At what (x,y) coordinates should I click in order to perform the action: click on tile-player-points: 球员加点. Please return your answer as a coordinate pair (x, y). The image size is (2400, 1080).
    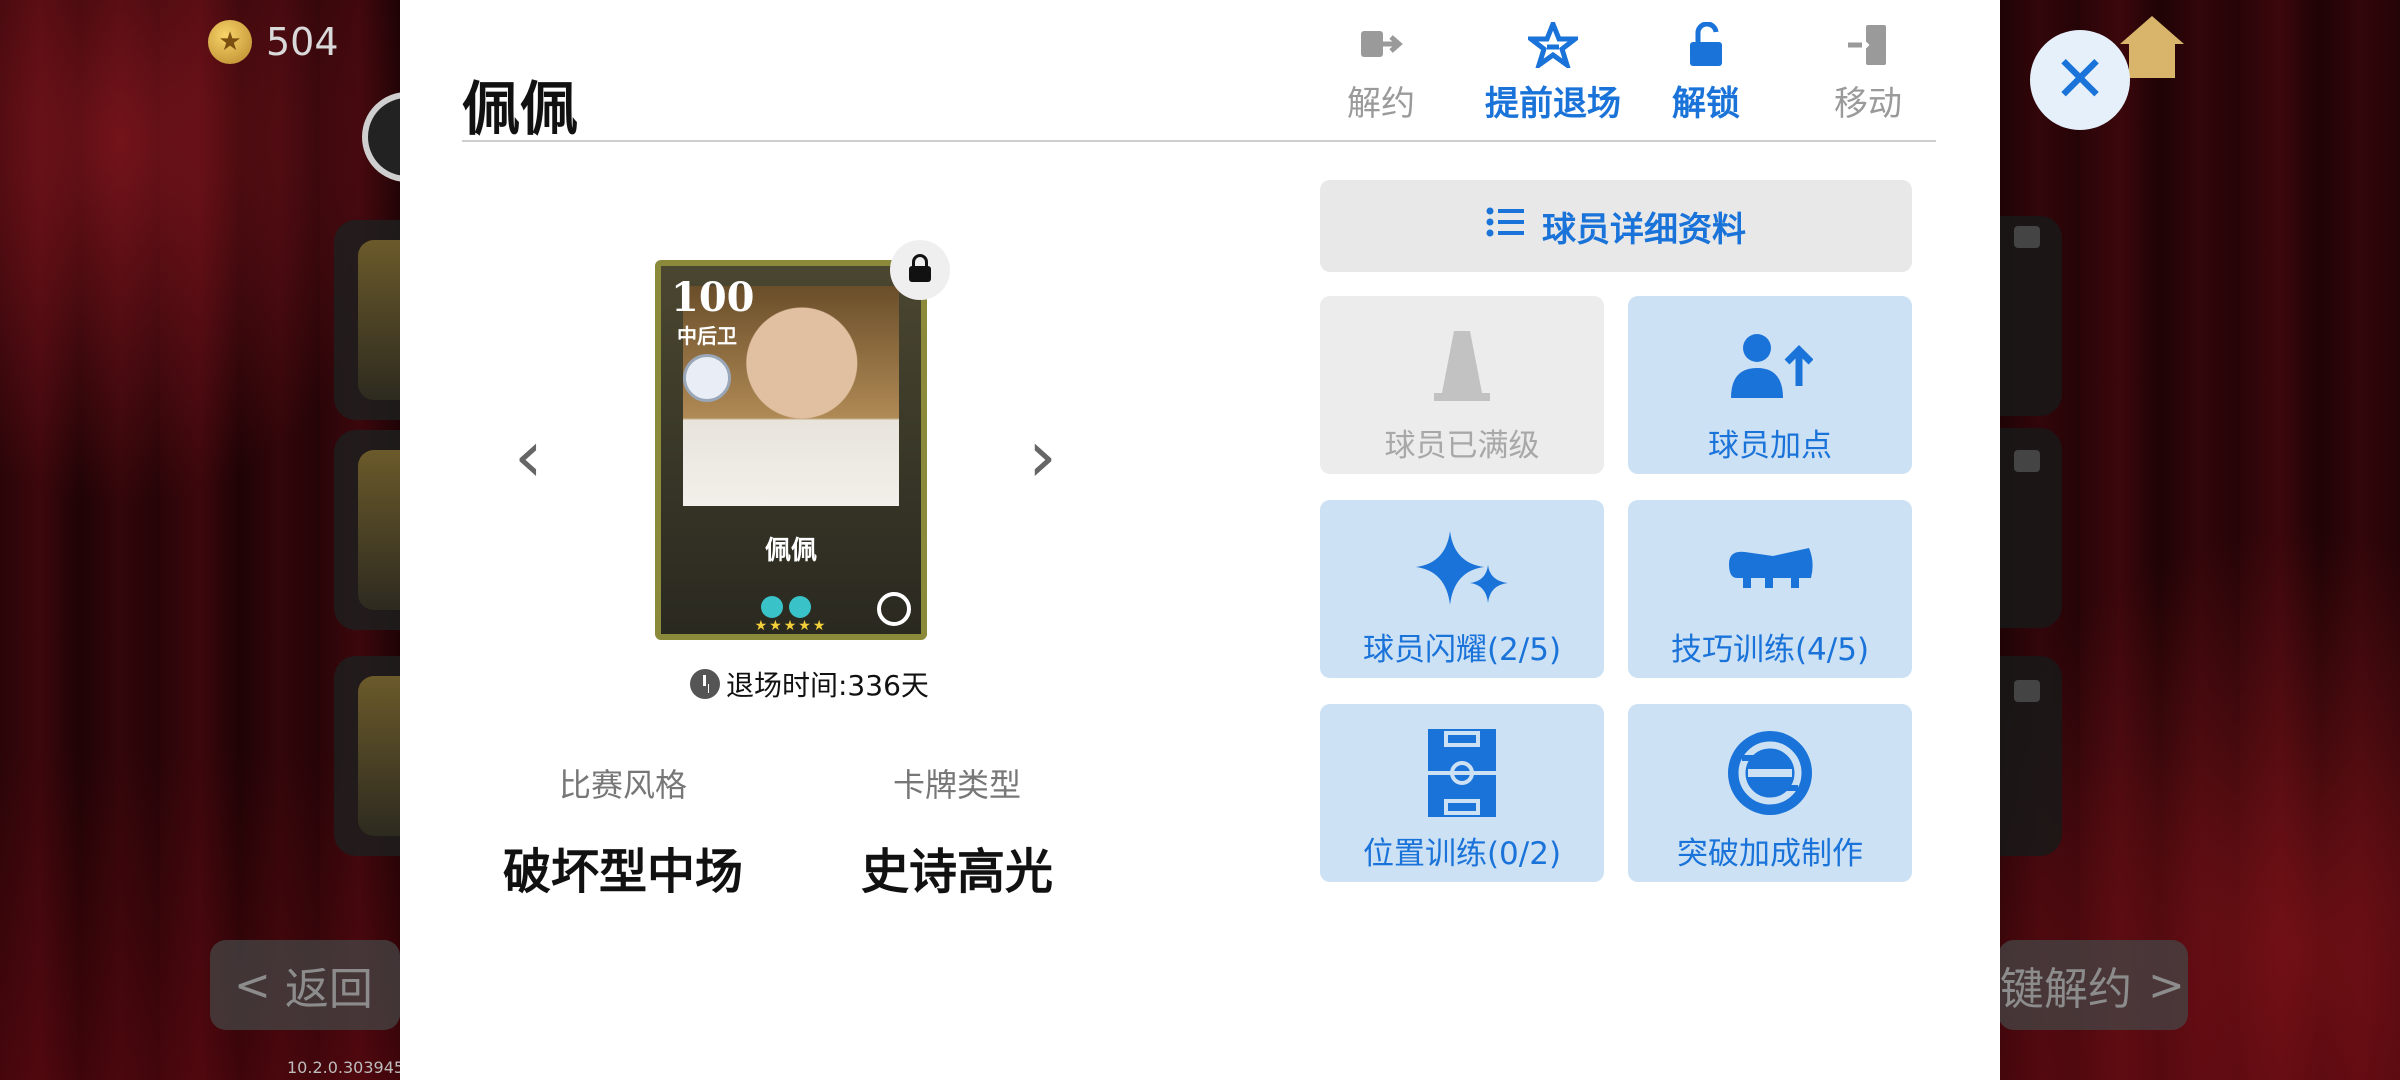
    Looking at the image, I should click on (1770, 385).